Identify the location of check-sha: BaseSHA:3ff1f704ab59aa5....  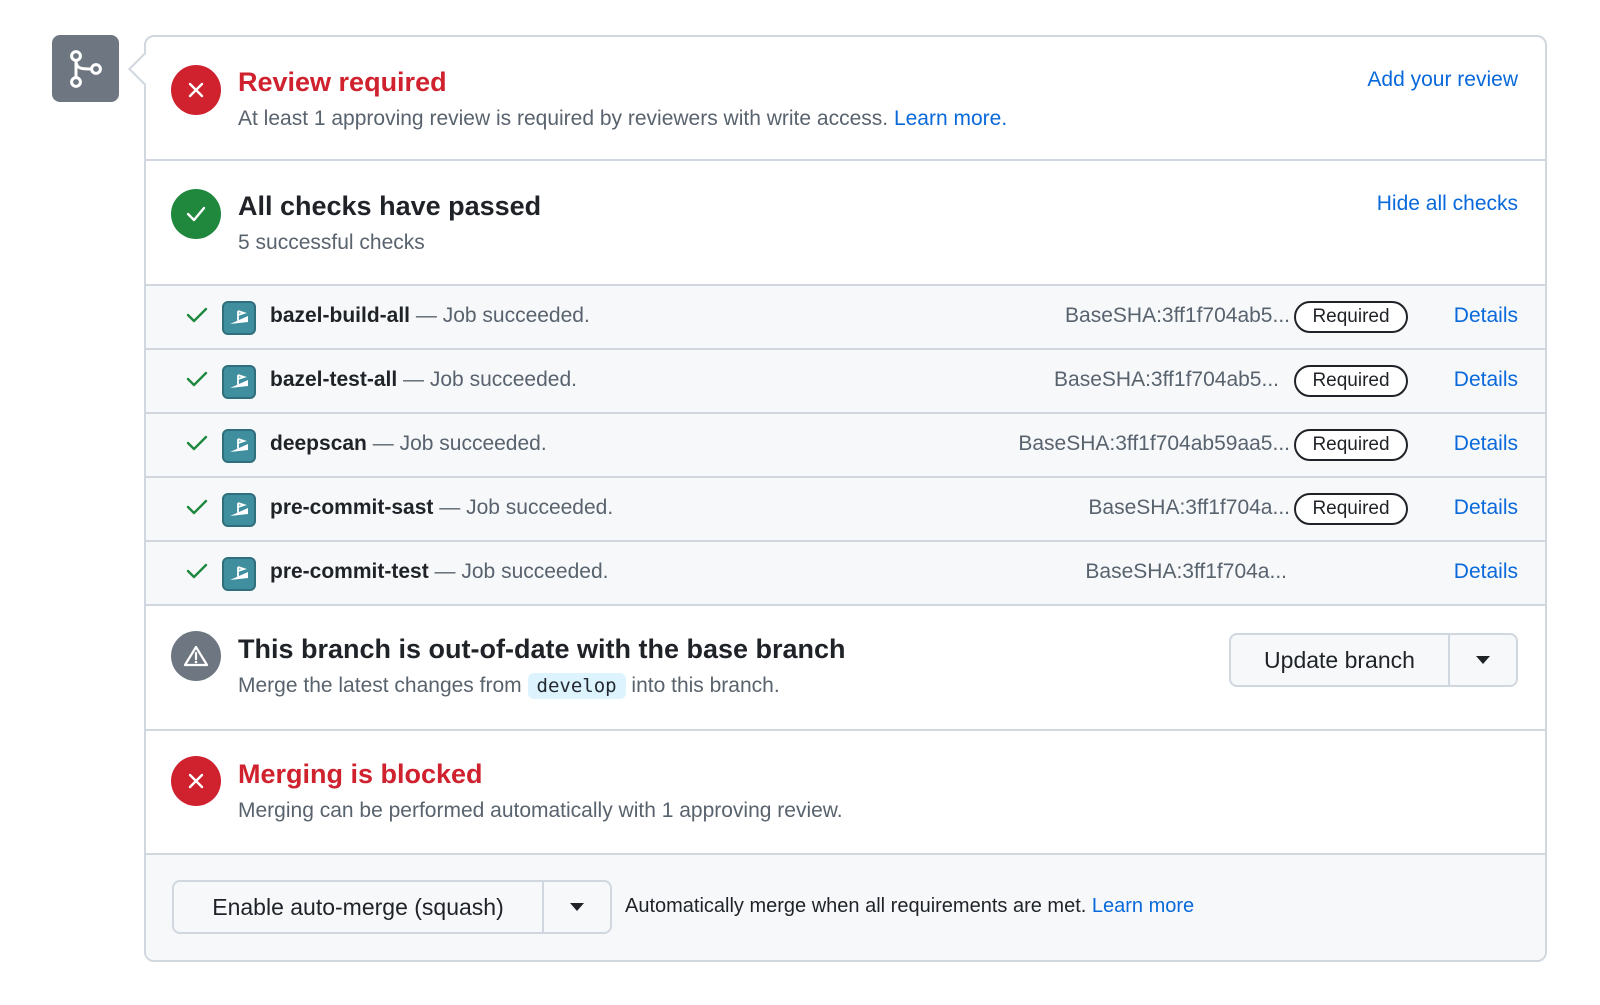
(1154, 443).